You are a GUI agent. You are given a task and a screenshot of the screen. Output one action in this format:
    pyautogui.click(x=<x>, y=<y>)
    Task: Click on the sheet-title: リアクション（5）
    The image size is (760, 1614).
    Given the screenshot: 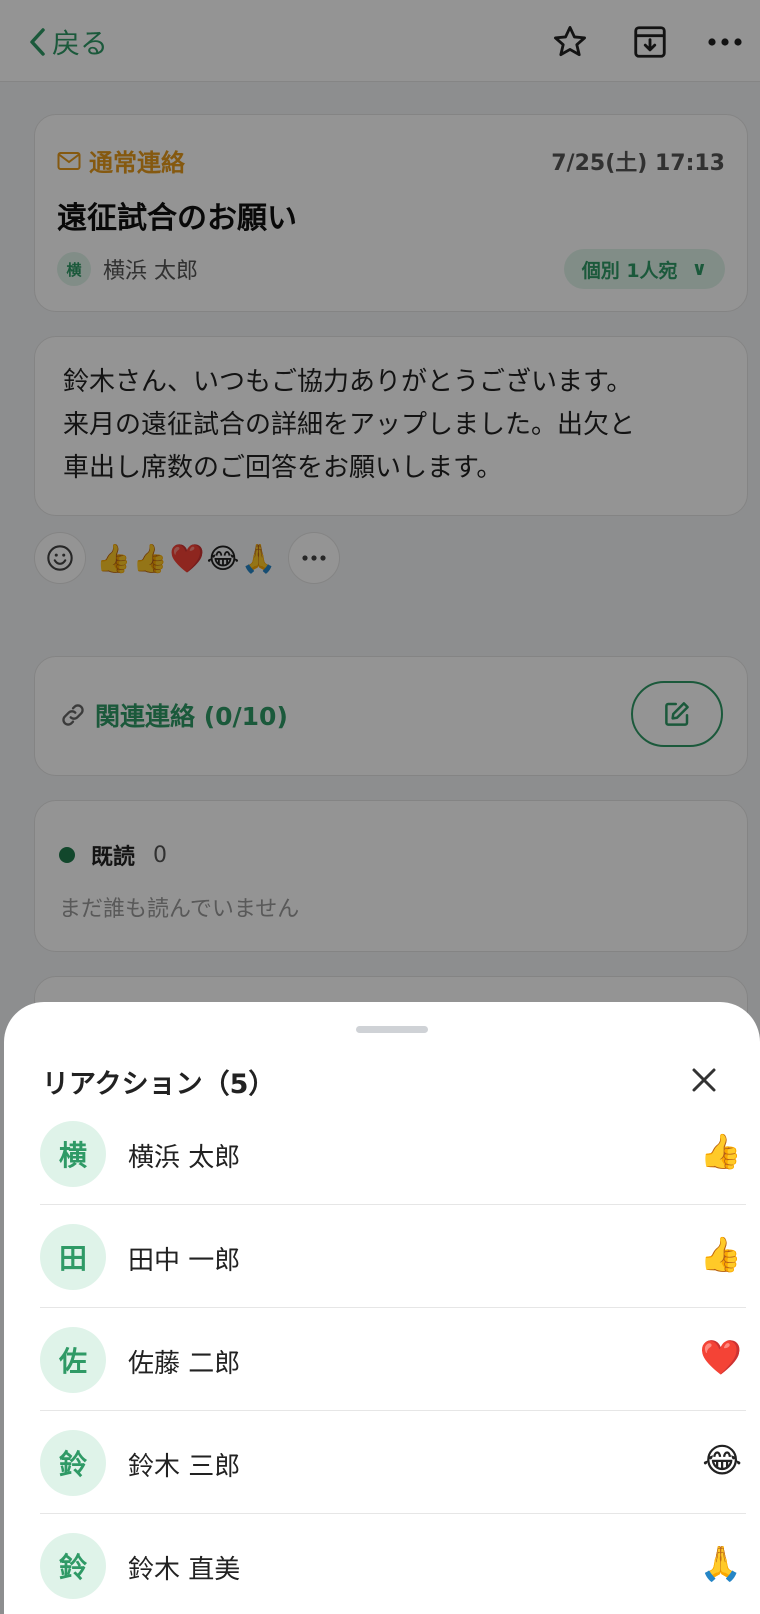 What is the action you would take?
    pyautogui.click(x=159, y=1084)
    